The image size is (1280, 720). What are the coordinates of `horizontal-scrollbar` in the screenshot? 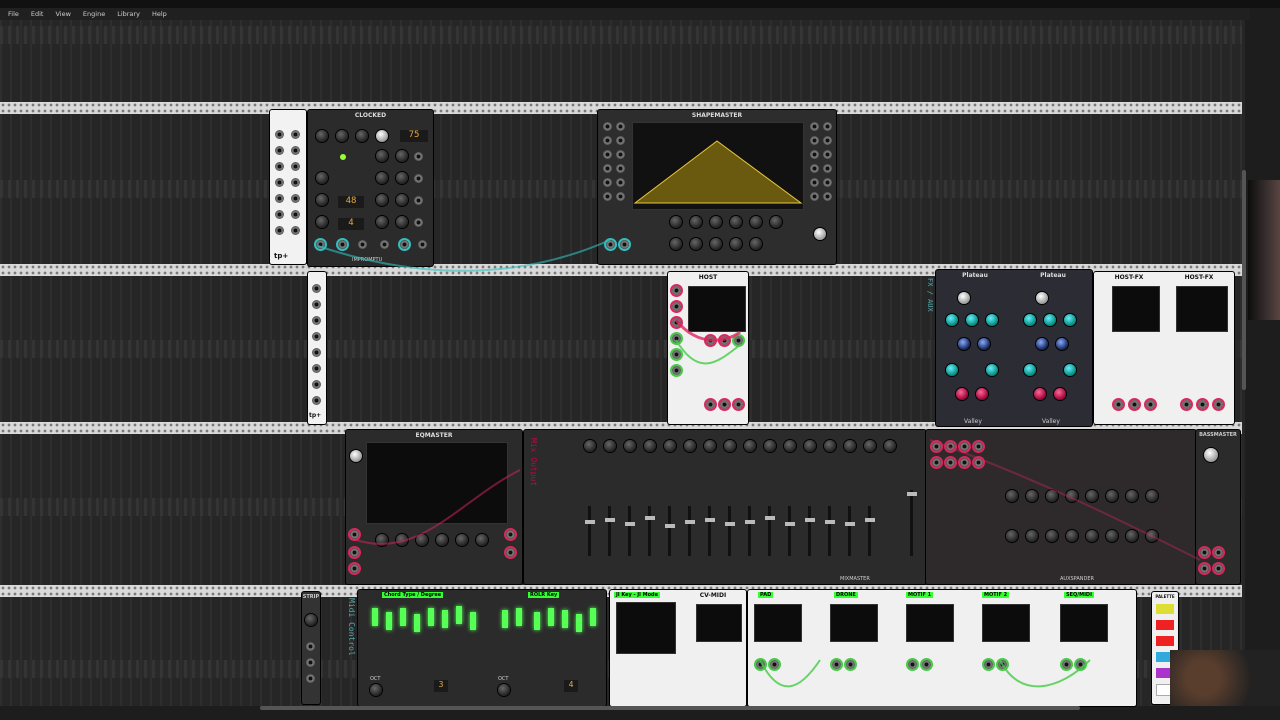 It's located at (670, 708).